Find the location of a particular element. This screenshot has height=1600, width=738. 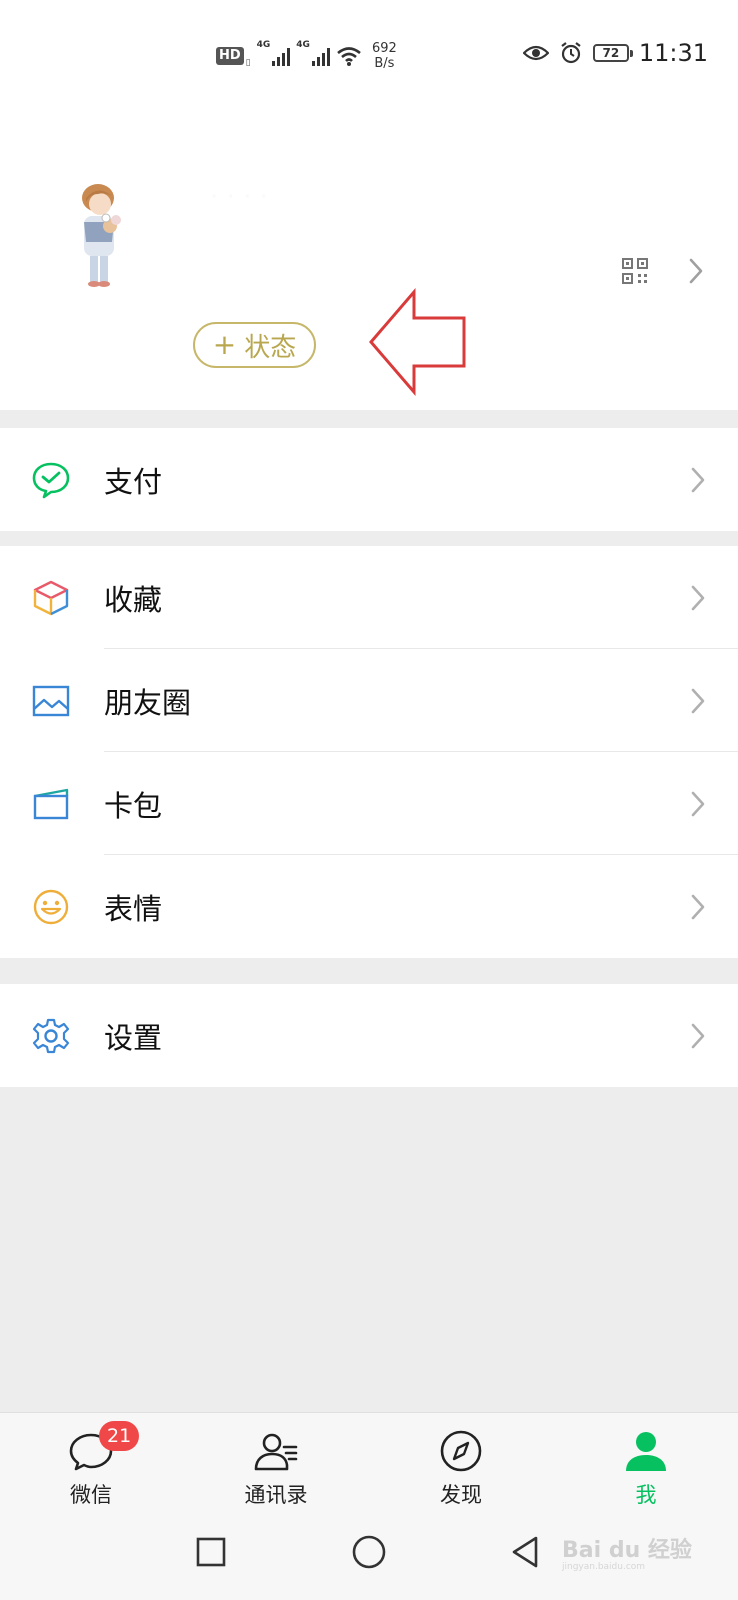

battery-icon: 72 is located at coordinates (612, 53).